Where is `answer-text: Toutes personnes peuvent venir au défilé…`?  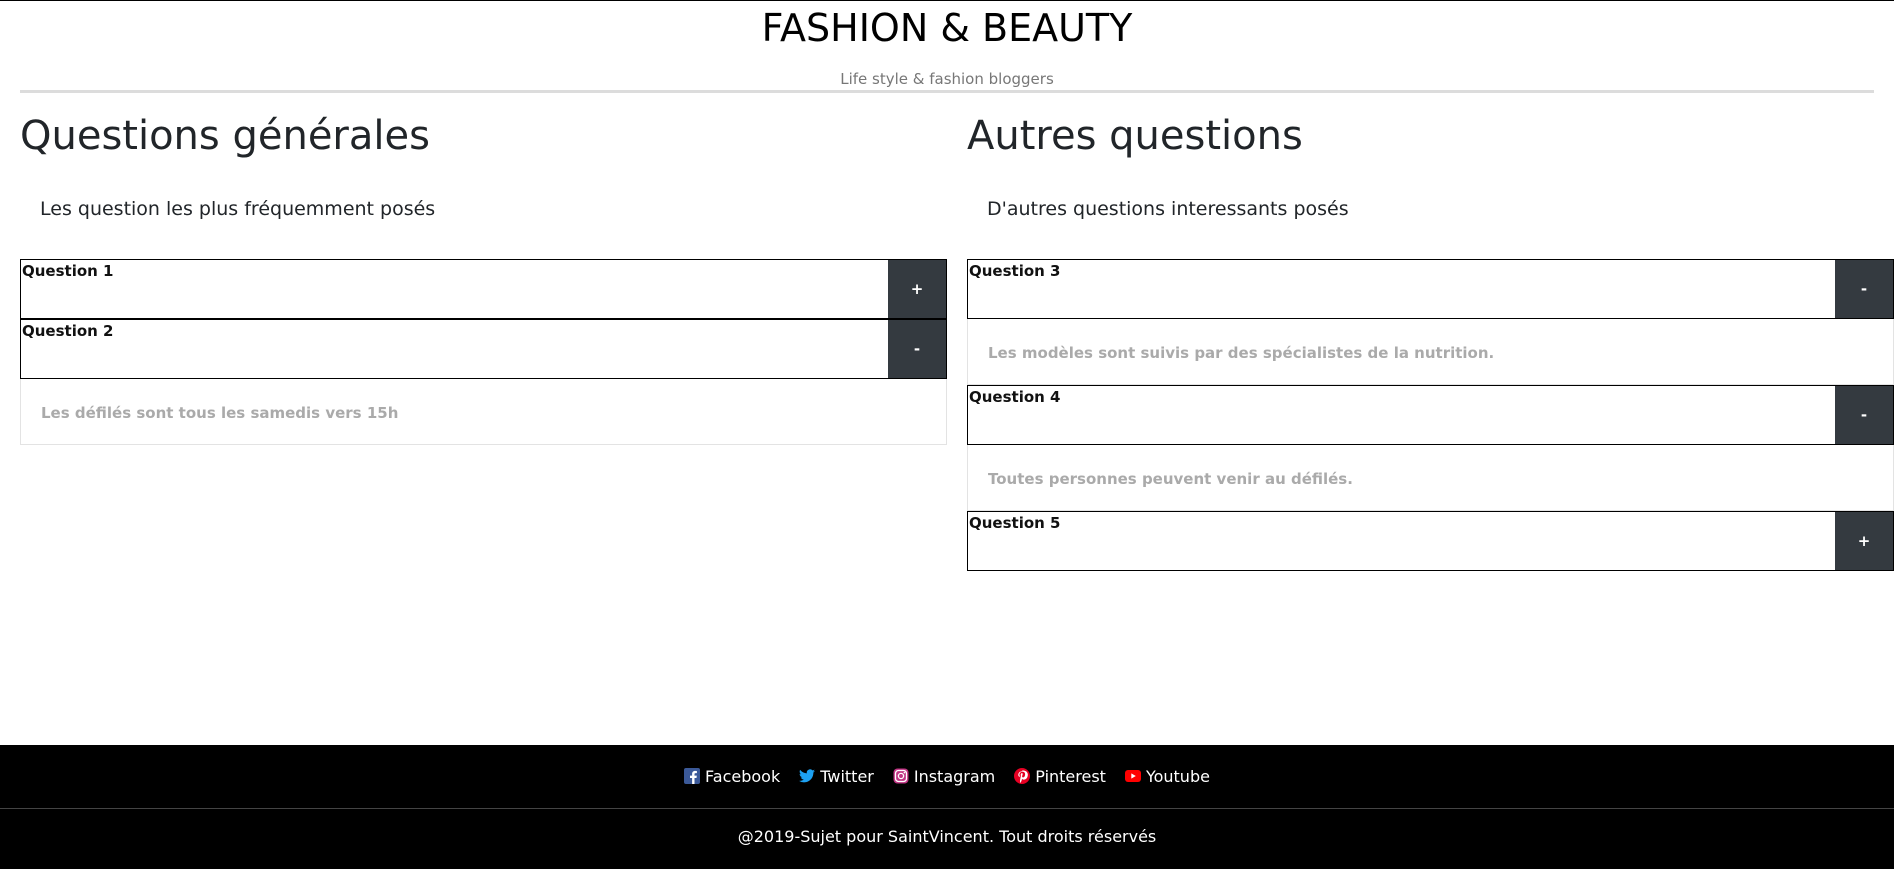 answer-text: Toutes personnes peuvent venir au défilé… is located at coordinates (1170, 479).